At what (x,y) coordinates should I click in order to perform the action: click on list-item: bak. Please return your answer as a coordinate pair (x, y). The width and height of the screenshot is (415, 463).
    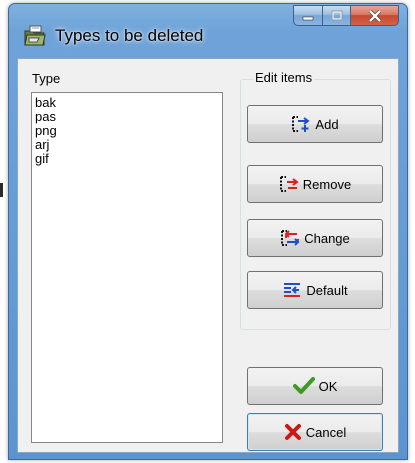
    Looking at the image, I should click on (127, 103).